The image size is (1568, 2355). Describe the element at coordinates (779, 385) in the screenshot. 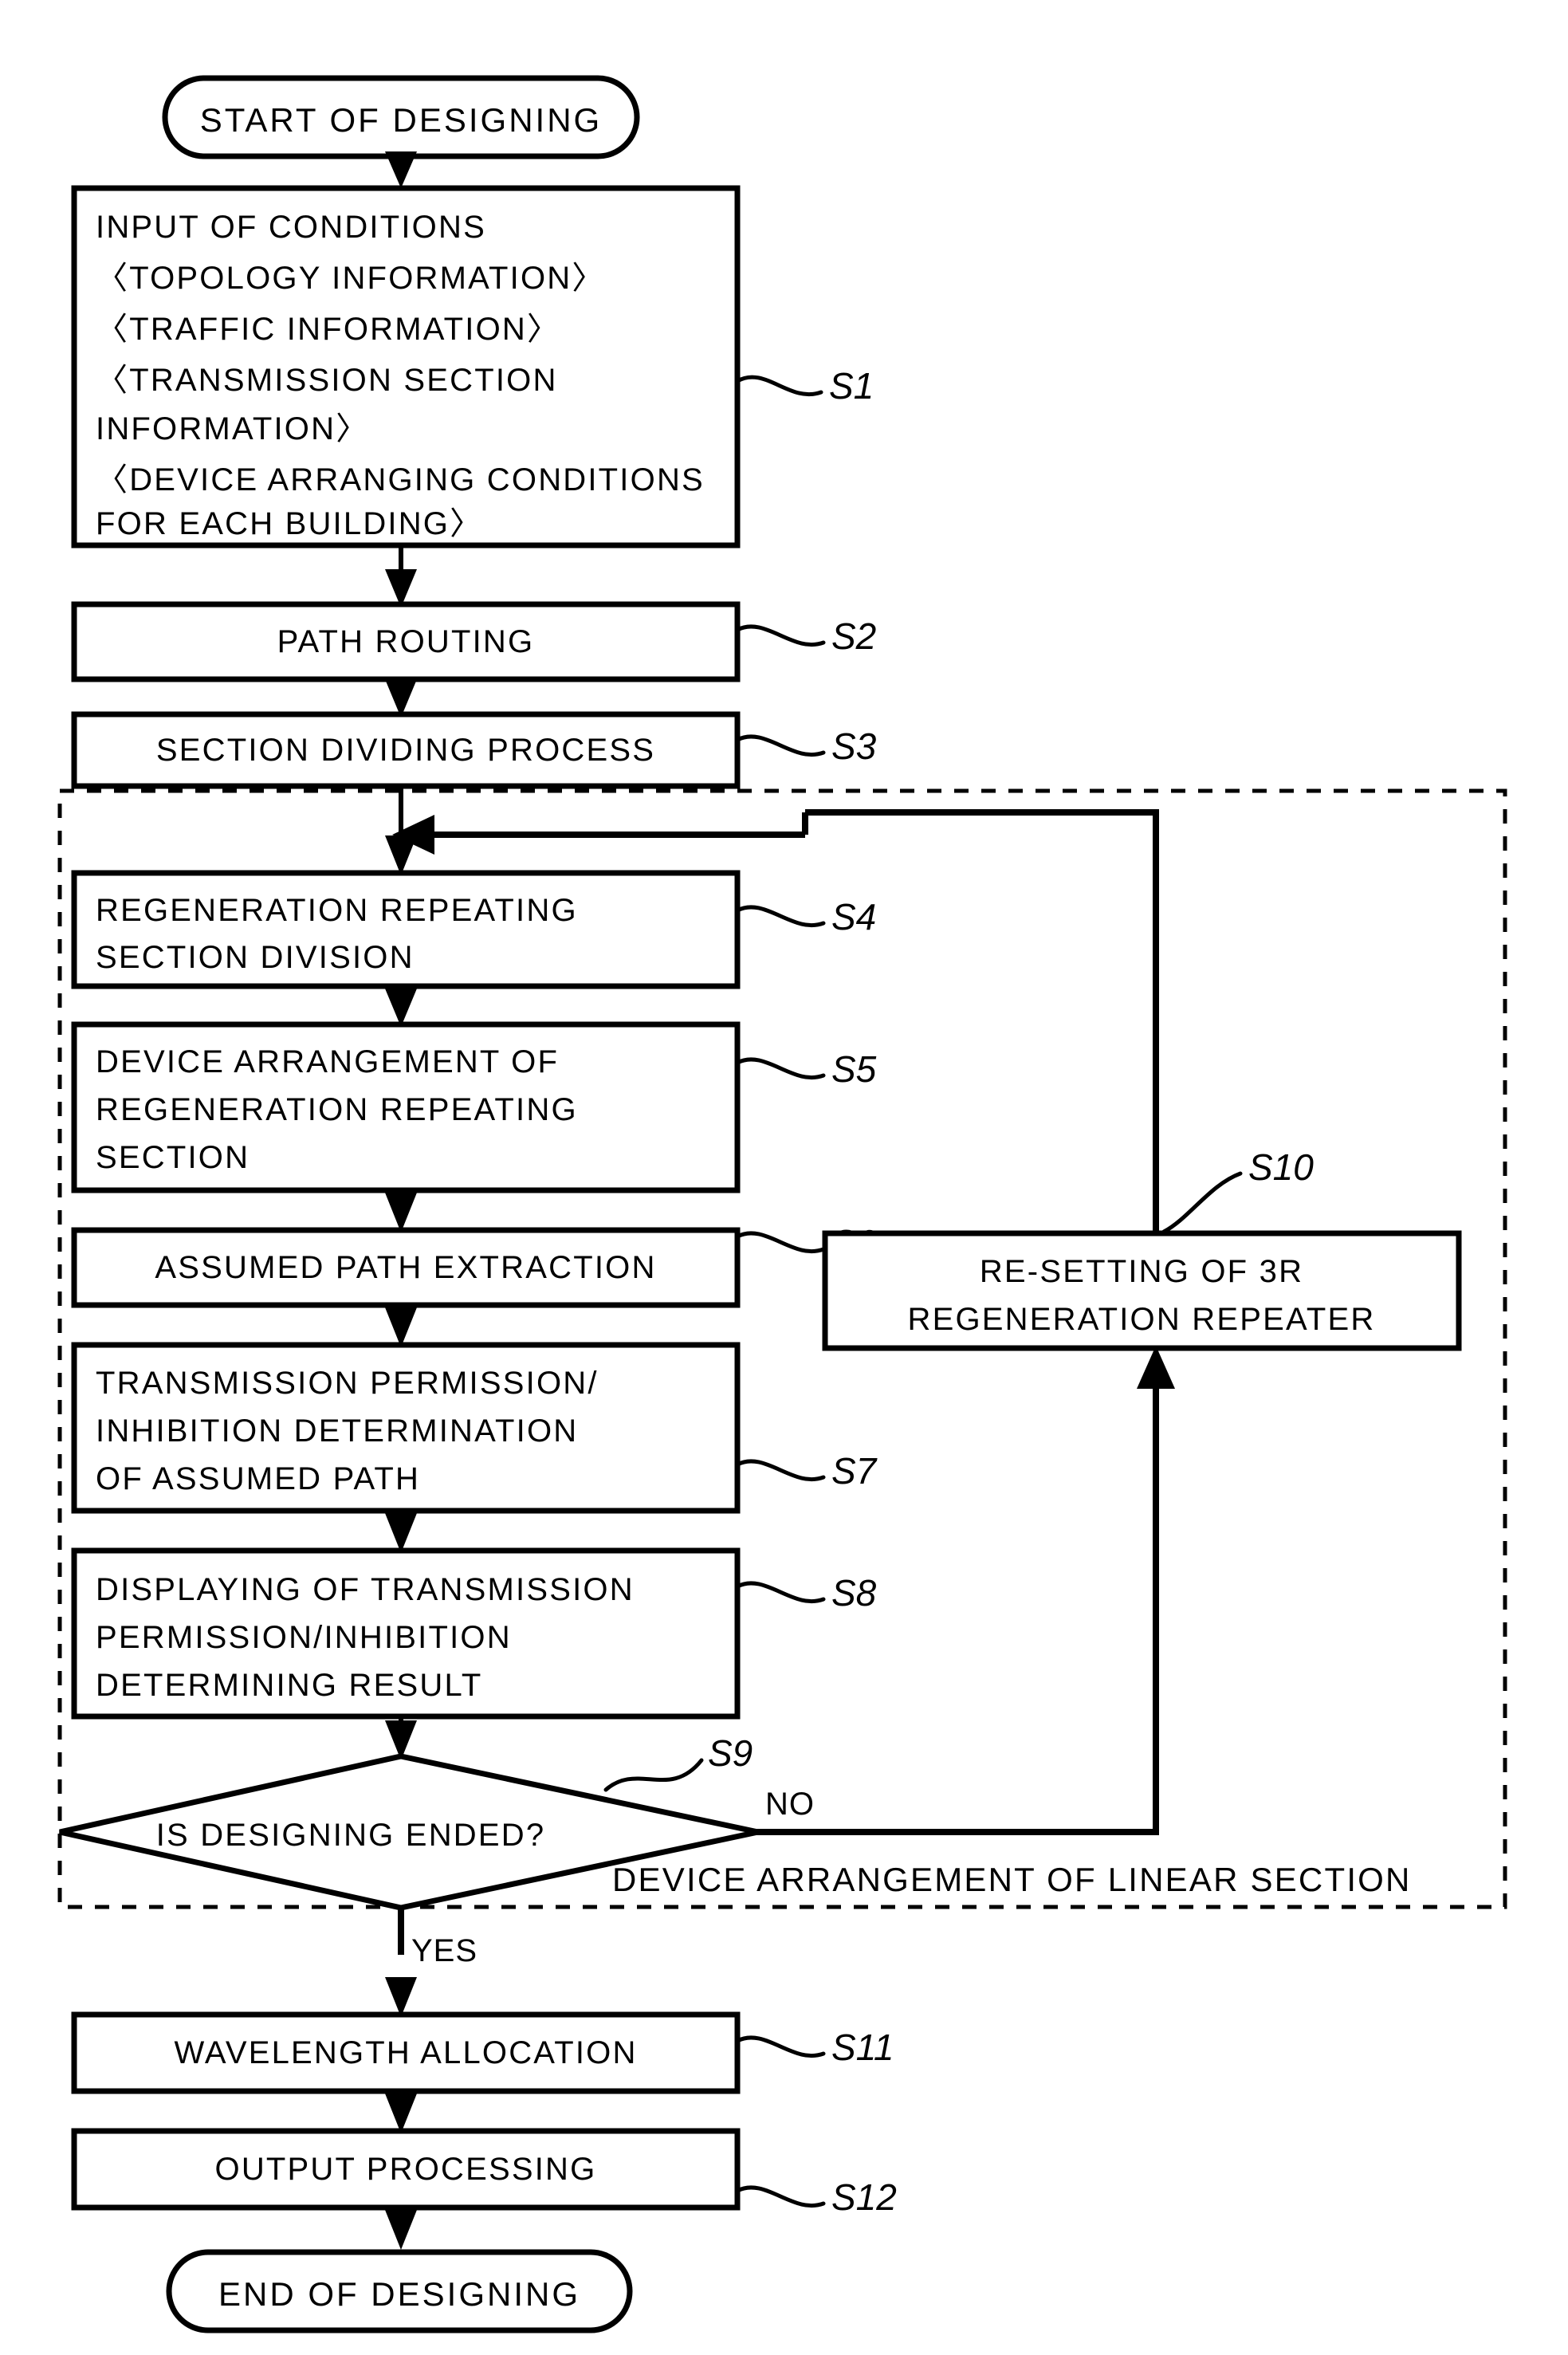

I see `leader-line-s1` at that location.